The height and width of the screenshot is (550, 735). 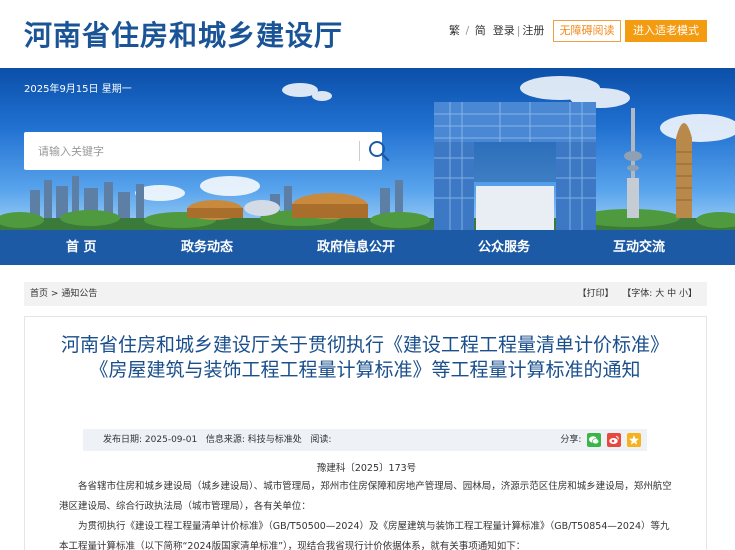 I want to click on qzone-share-icon, so click(x=634, y=439).